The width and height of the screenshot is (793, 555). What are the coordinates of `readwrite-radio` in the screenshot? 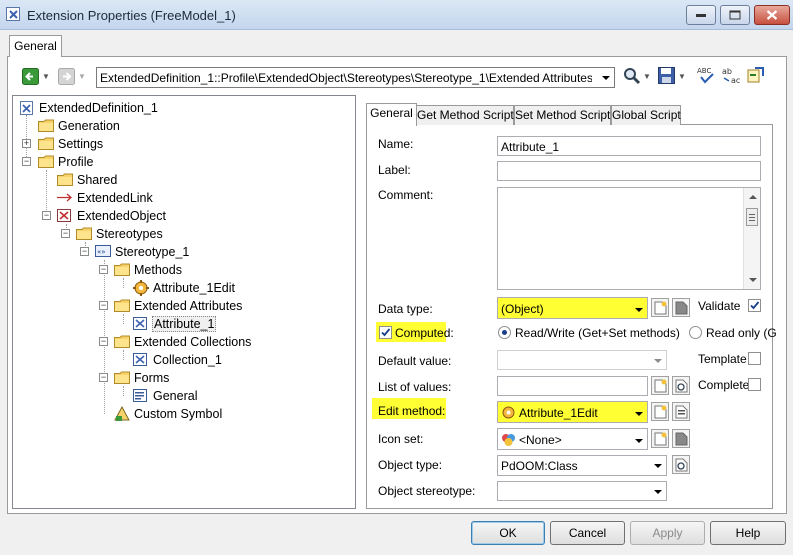 It's located at (504, 332).